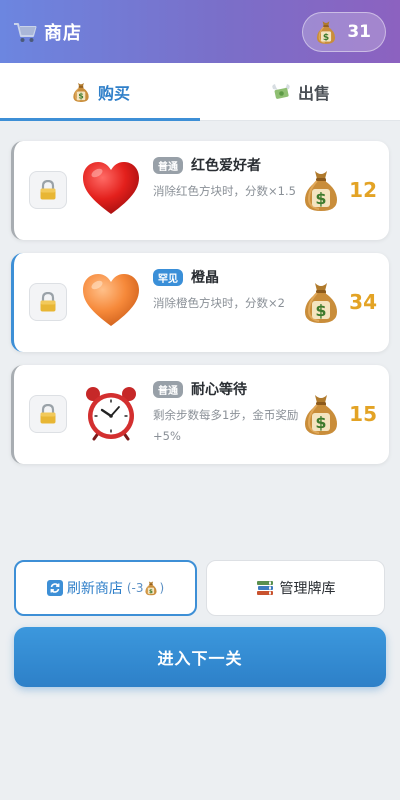 This screenshot has height=800, width=400. What do you see at coordinates (281, 91) in the screenshot?
I see `money-wings-icon` at bounding box center [281, 91].